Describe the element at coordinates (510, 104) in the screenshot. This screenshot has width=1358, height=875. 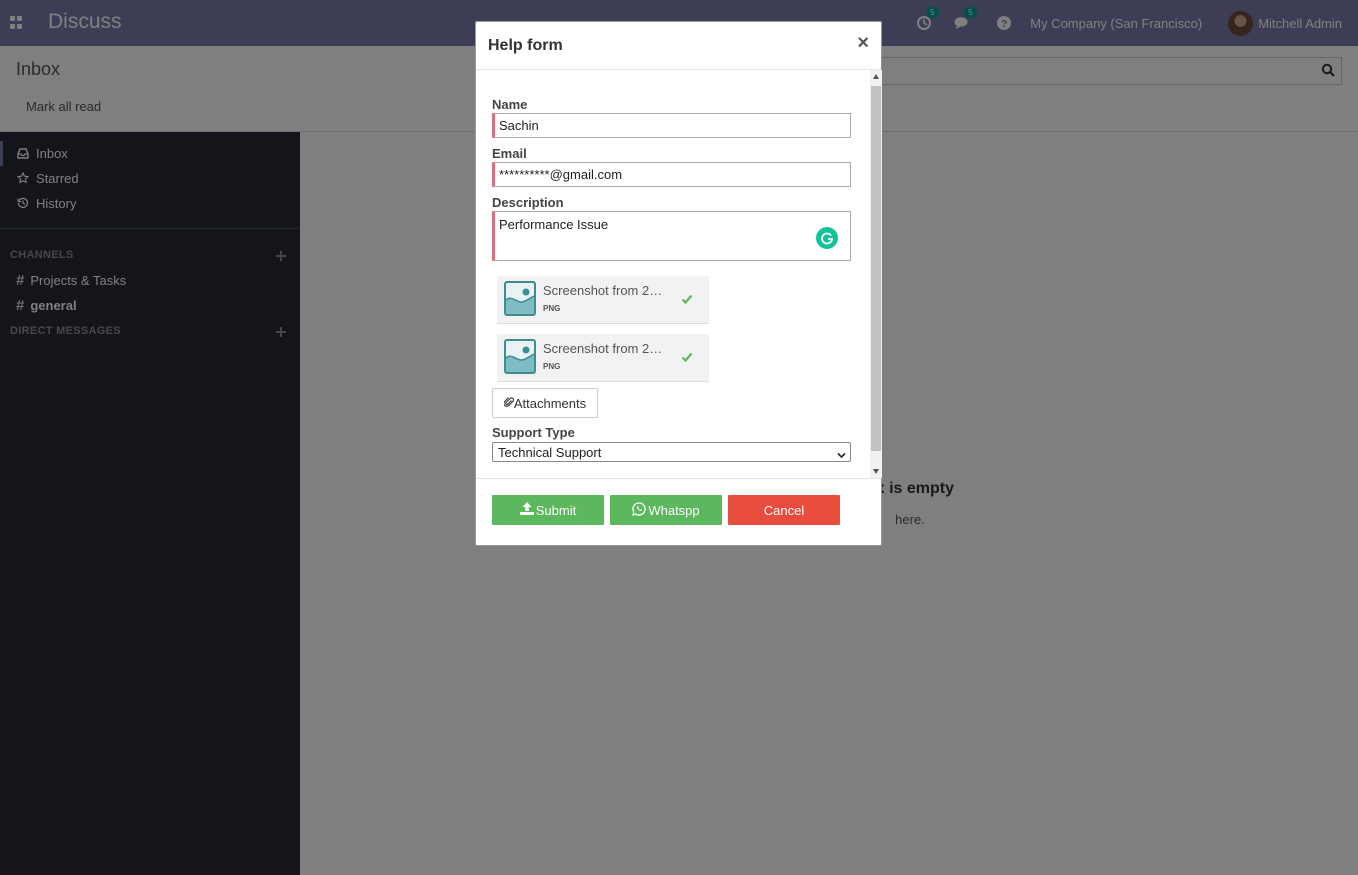
I see `name-label: Name` at that location.